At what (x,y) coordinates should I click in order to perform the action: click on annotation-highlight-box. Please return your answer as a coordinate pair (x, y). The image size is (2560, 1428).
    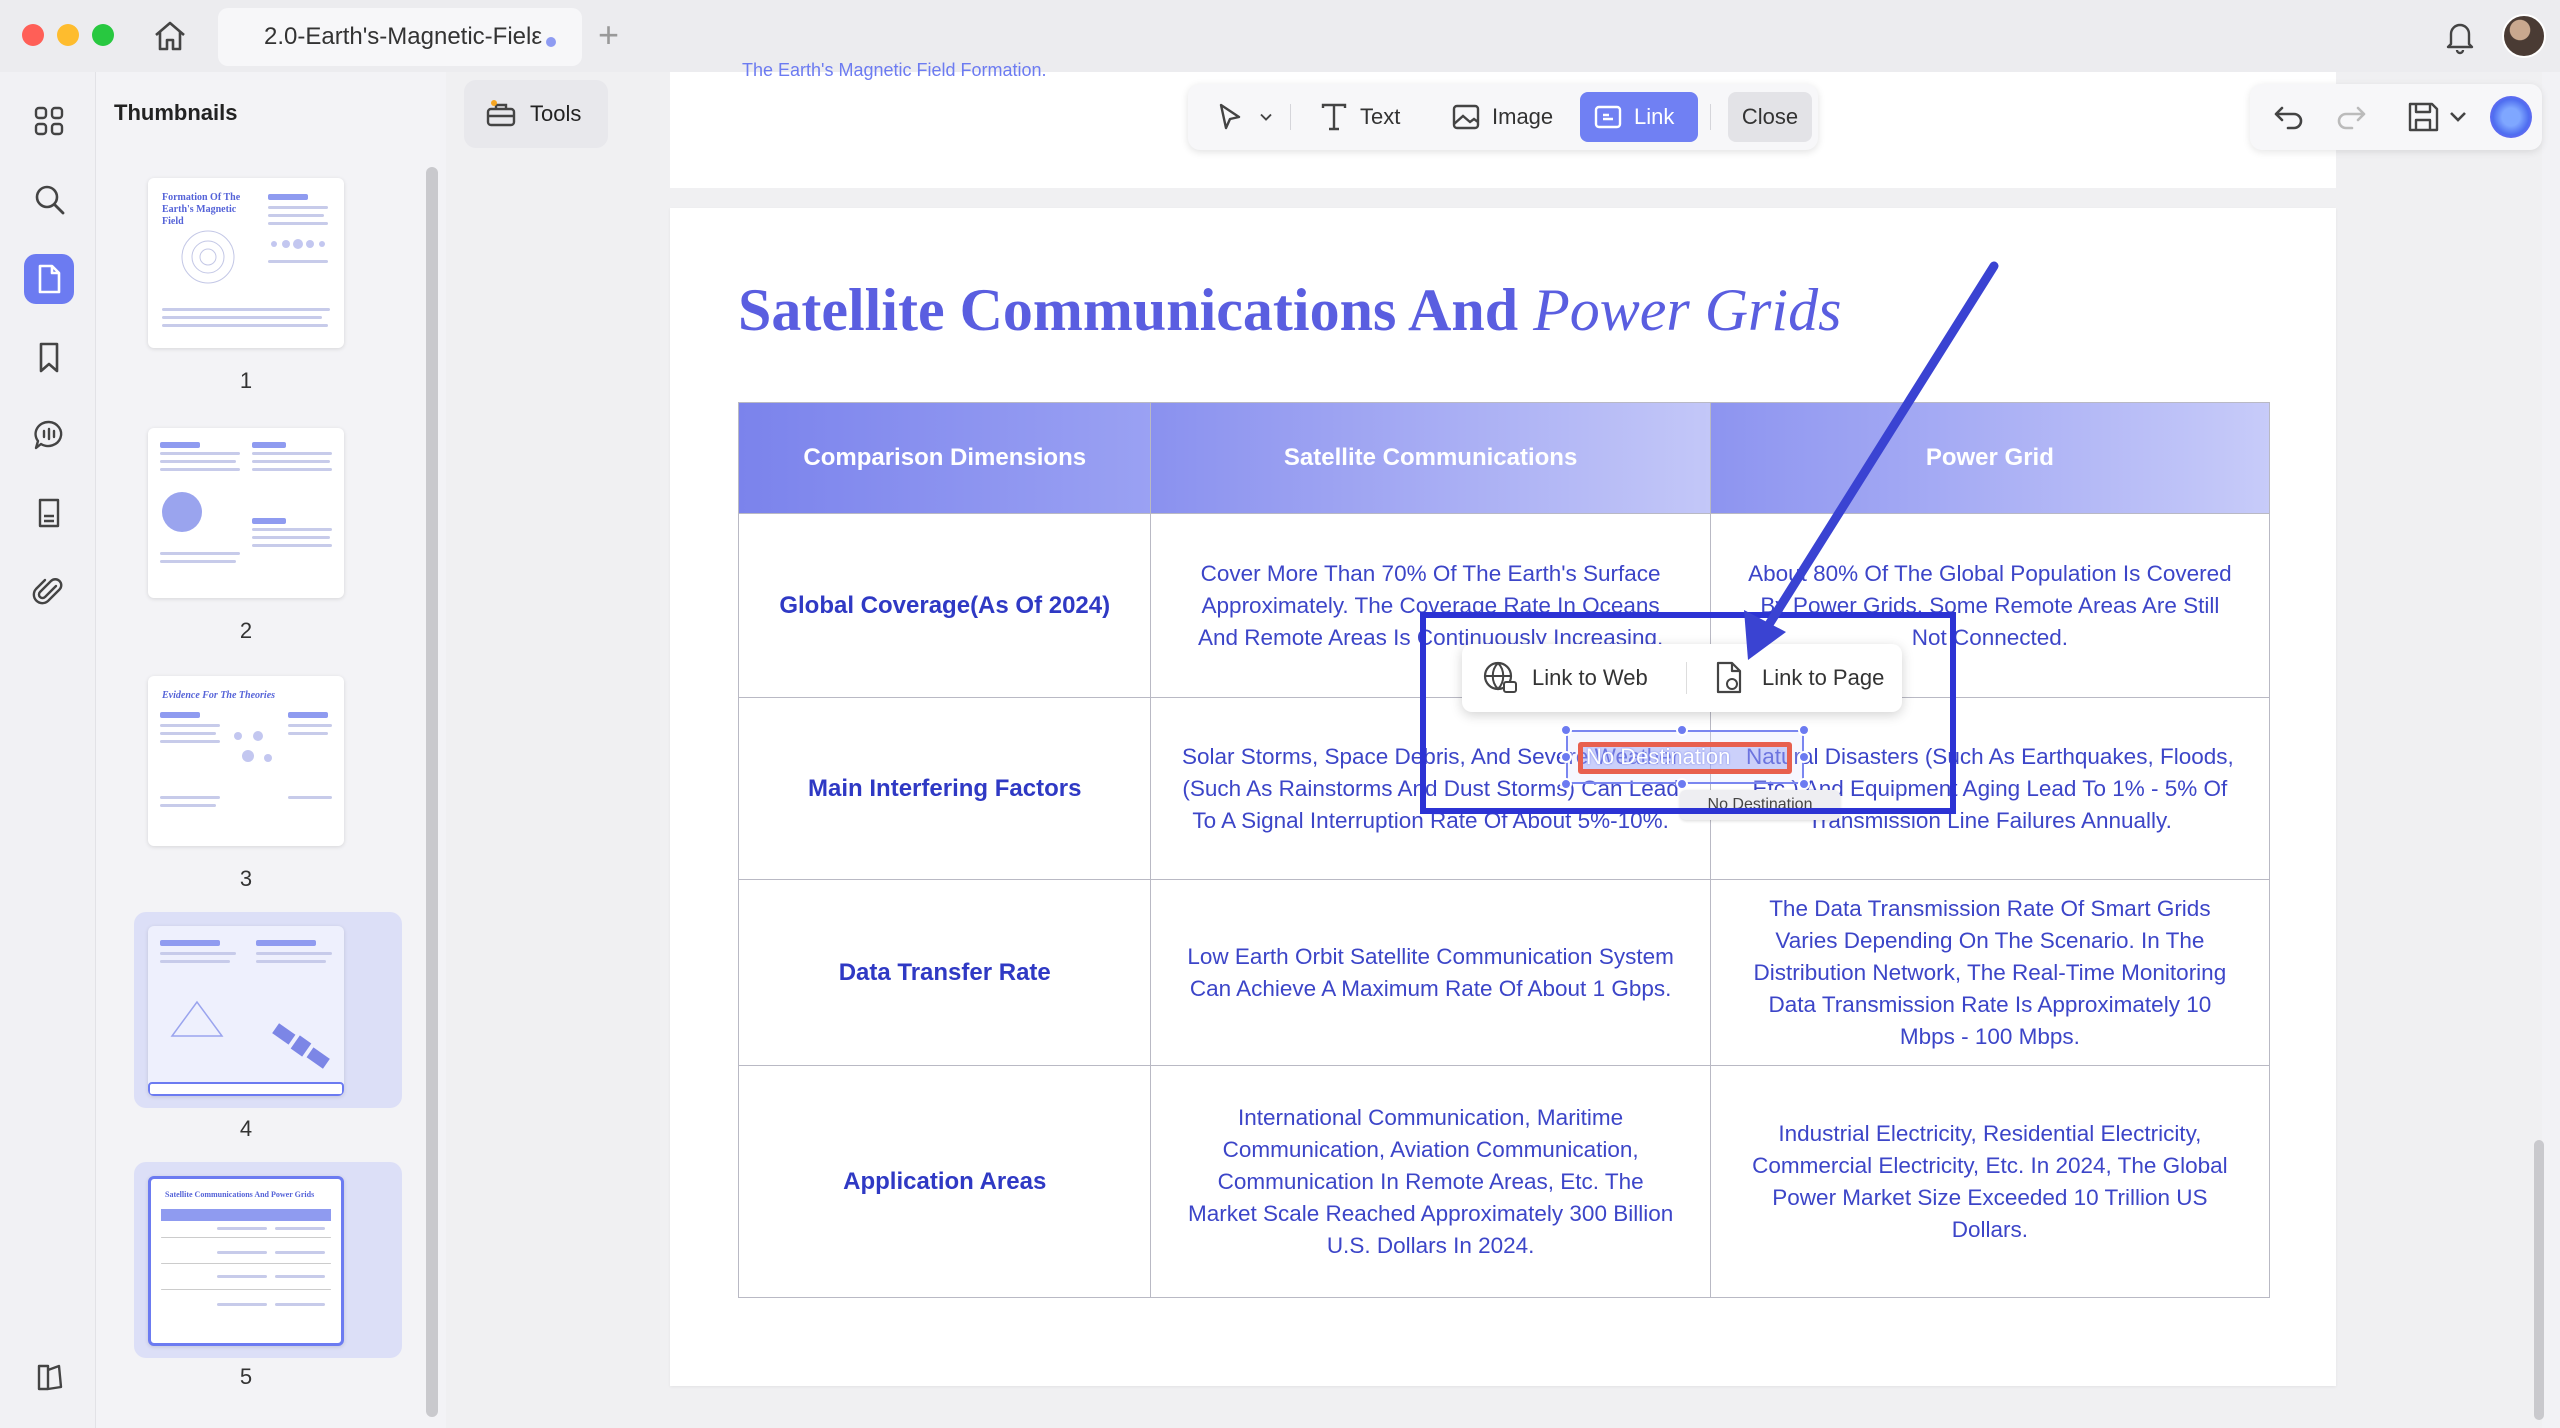
    Looking at the image, I should click on (1688, 713).